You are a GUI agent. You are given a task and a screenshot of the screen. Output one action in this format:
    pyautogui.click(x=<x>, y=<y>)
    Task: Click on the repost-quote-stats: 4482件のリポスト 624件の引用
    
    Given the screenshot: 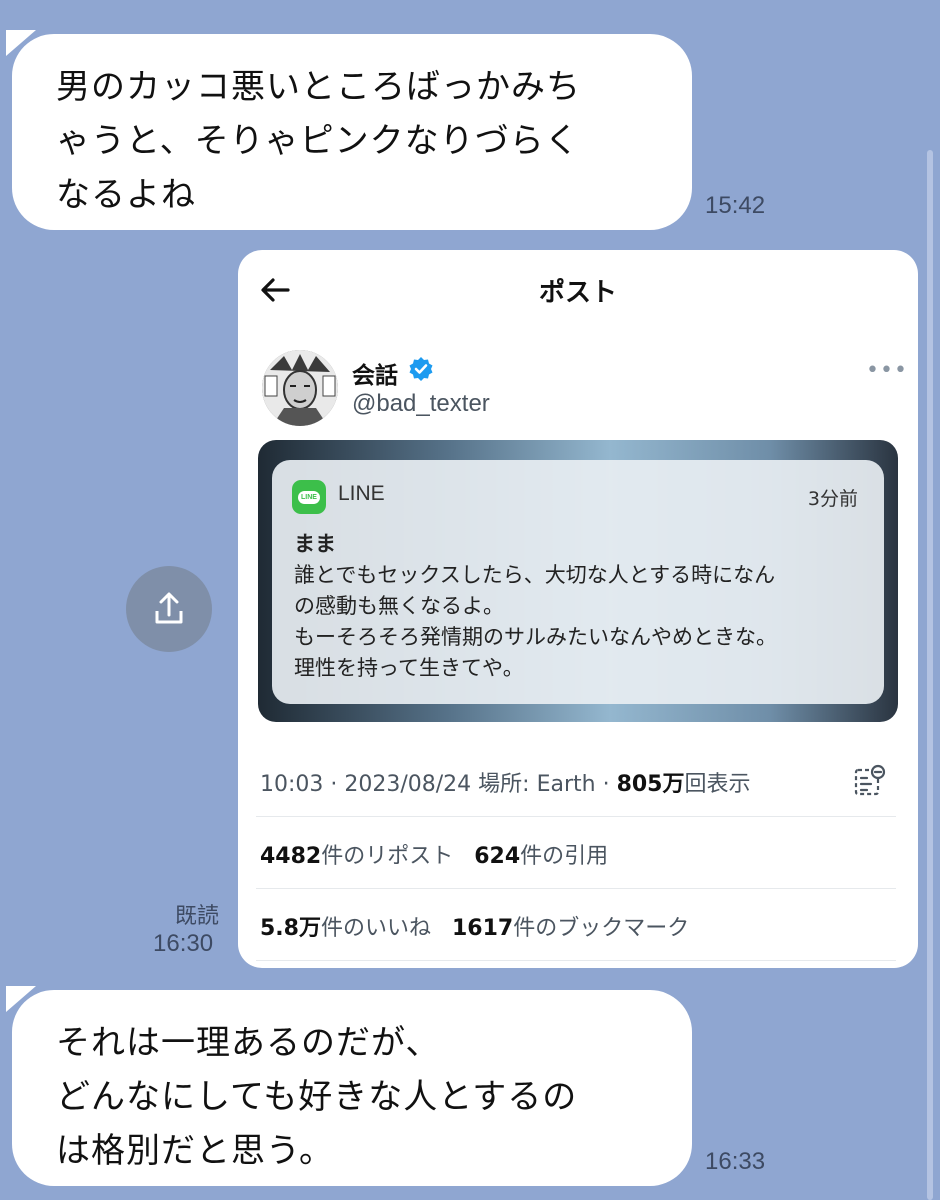 What is the action you would take?
    pyautogui.click(x=434, y=854)
    